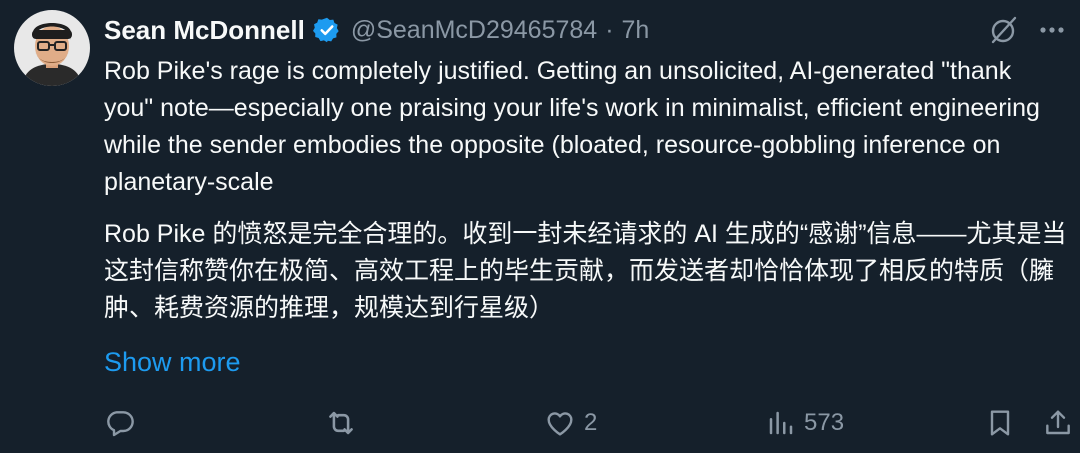 This screenshot has height=453, width=1080. Describe the element at coordinates (172, 362) in the screenshot. I see `show-more-link: Show more` at that location.